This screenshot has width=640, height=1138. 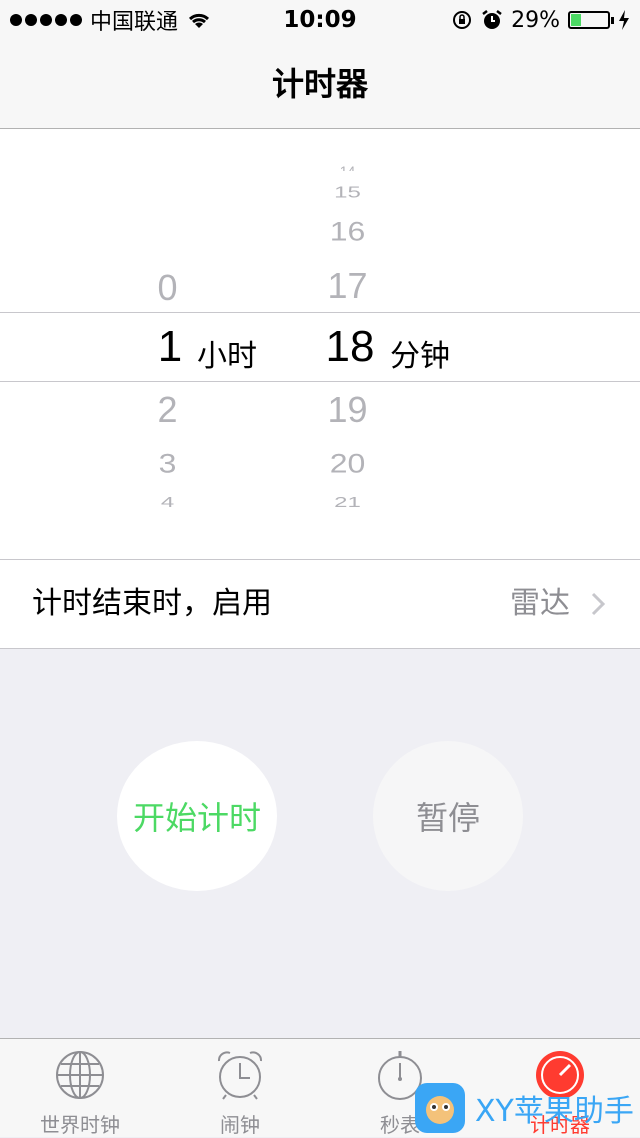 I want to click on tab-label: 世界时钟, so click(x=80, y=1125).